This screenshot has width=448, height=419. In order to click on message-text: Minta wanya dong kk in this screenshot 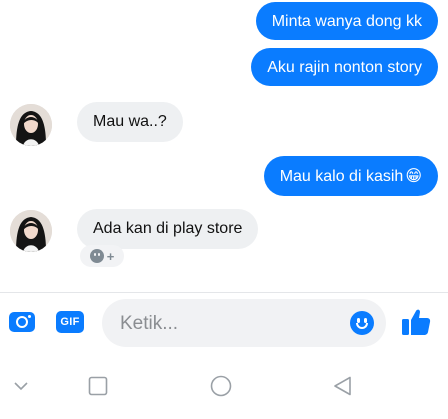, I will do `click(346, 21)`.